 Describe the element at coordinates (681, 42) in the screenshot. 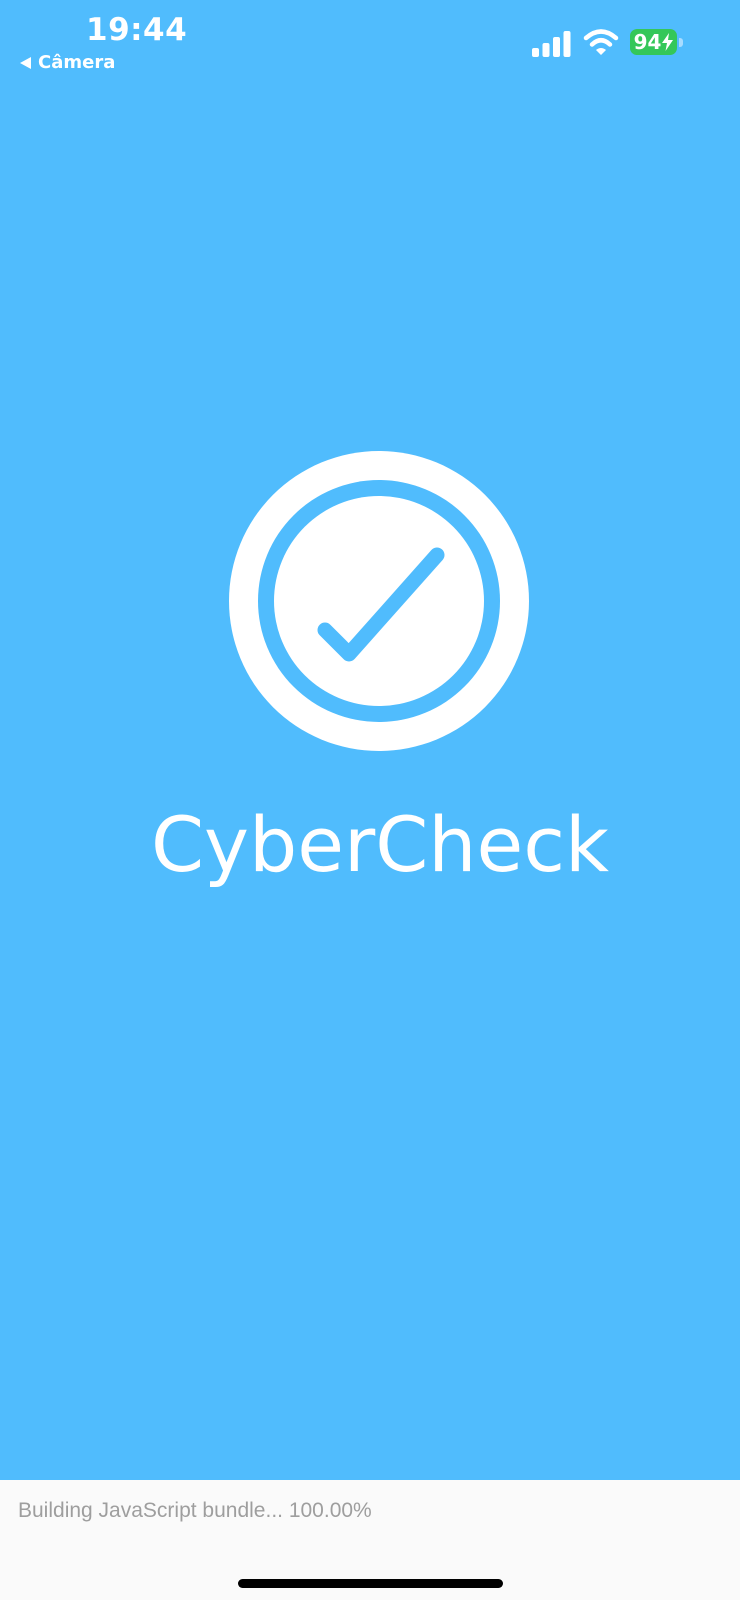

I see `battery-cap` at that location.